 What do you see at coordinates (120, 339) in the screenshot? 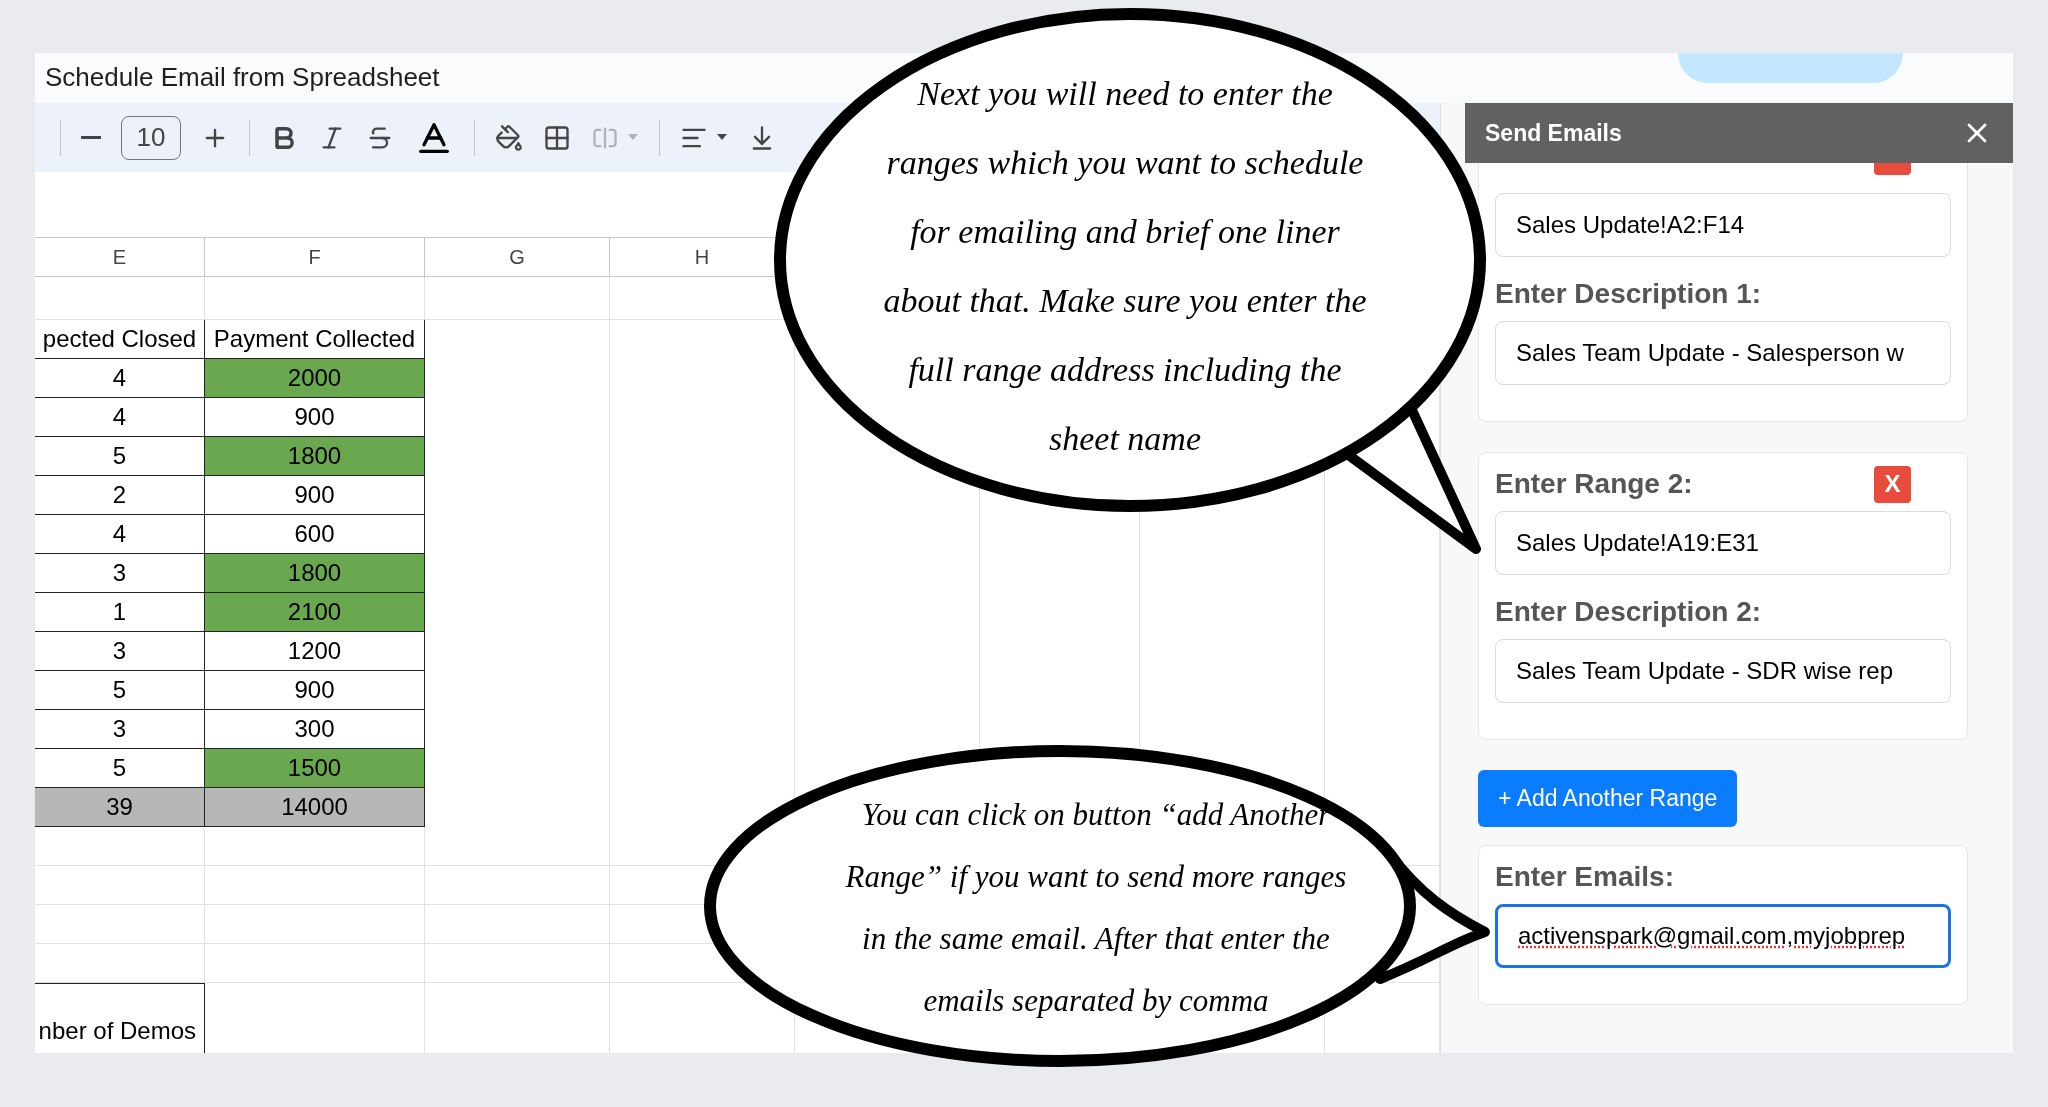
I see `column-heading: pected Closed` at bounding box center [120, 339].